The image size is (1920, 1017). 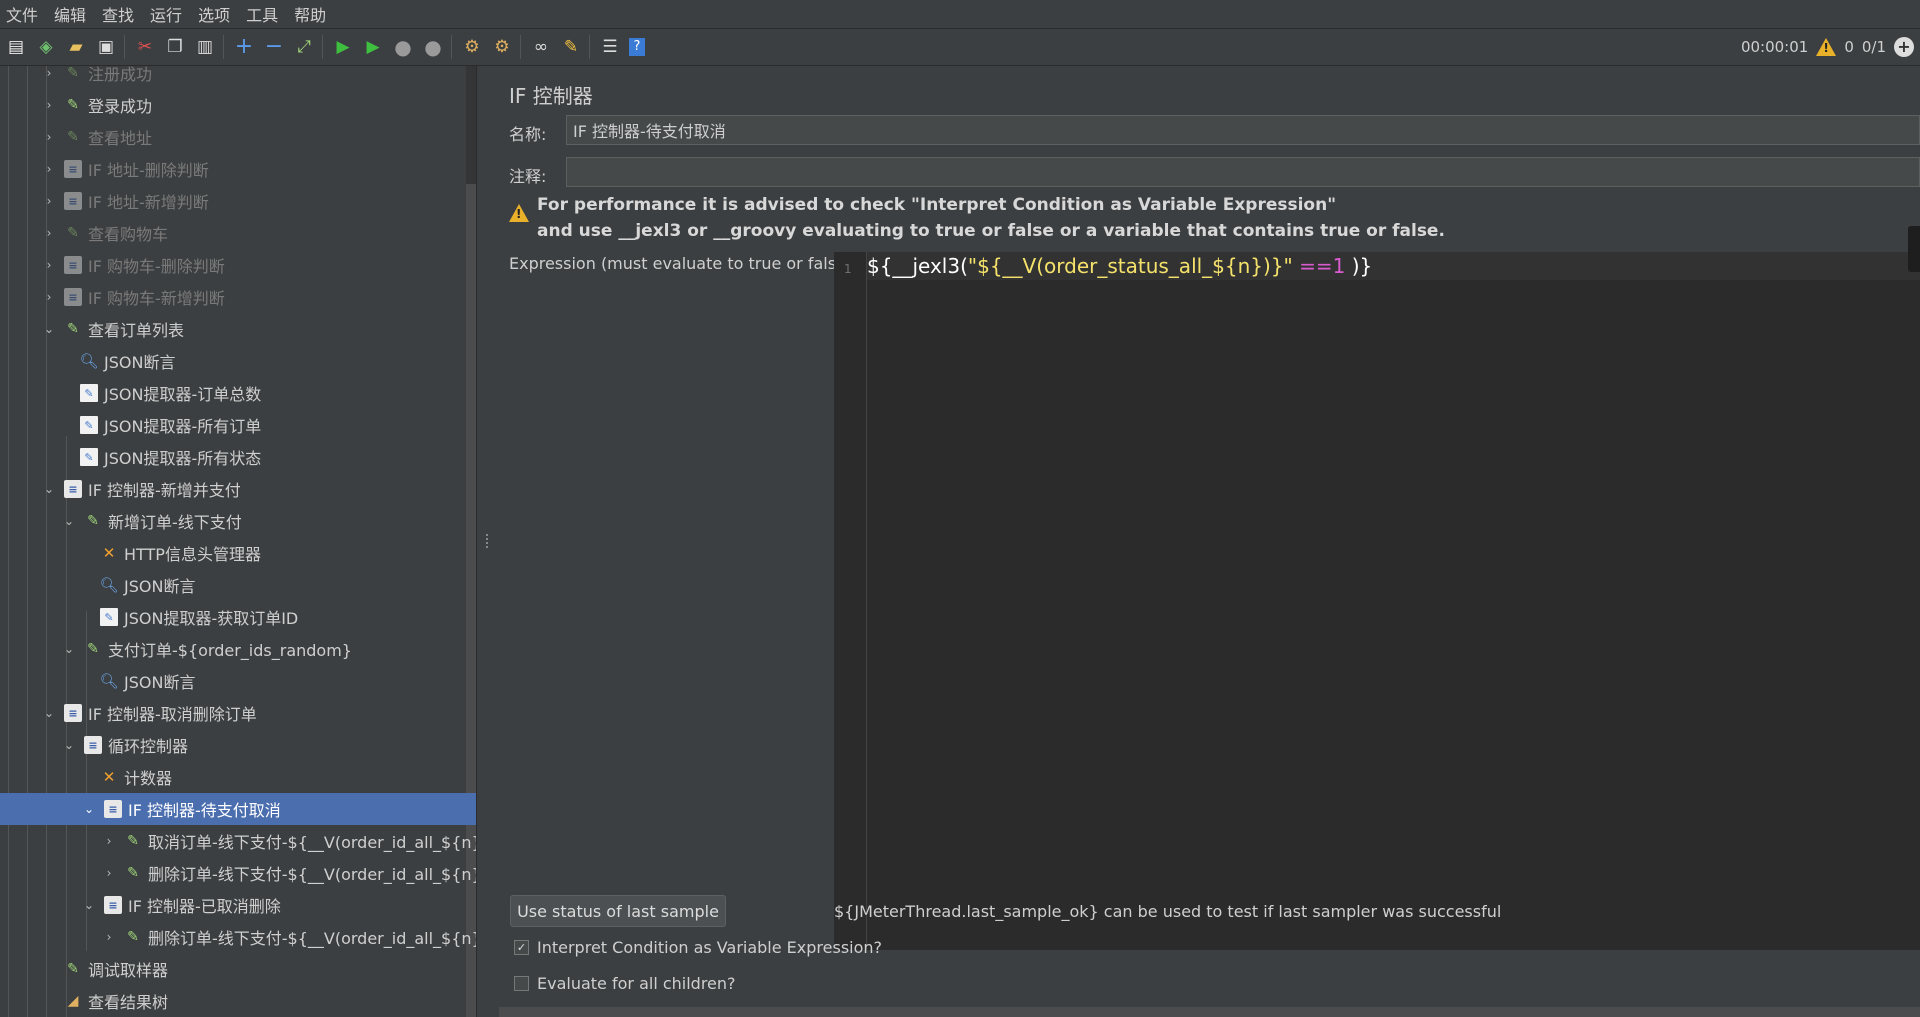 I want to click on toggle-icon: ⤢, so click(x=304, y=47).